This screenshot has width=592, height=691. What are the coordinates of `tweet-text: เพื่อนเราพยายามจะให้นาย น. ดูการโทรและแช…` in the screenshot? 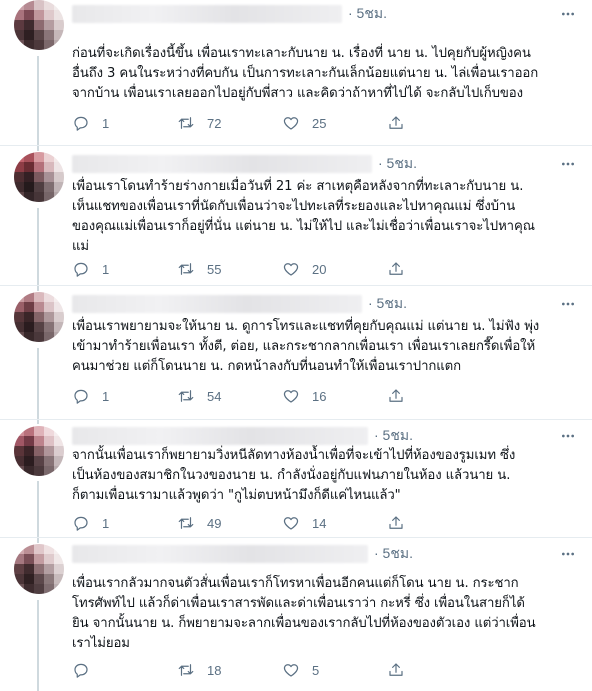 It's located at (306, 346).